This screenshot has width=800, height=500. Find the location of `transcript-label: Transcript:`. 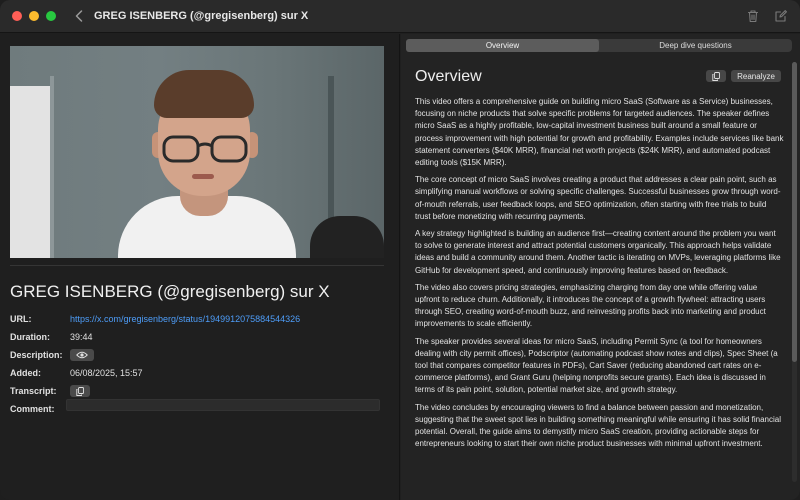

transcript-label: Transcript: is located at coordinates (33, 391).